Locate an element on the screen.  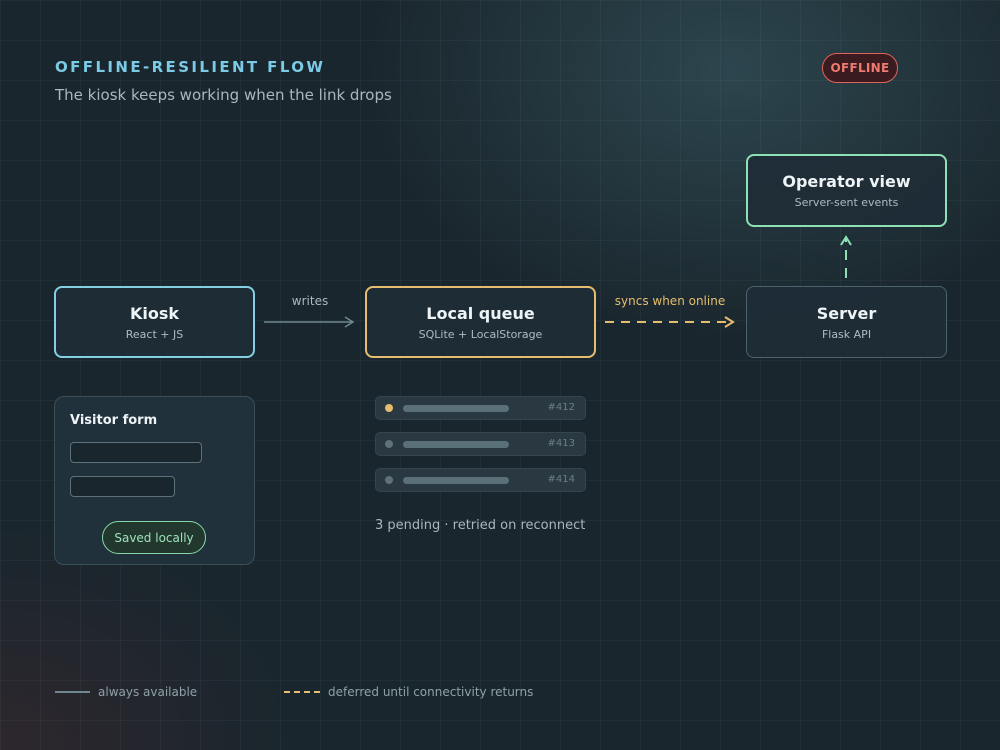
sync-arrow is located at coordinates (670, 322).